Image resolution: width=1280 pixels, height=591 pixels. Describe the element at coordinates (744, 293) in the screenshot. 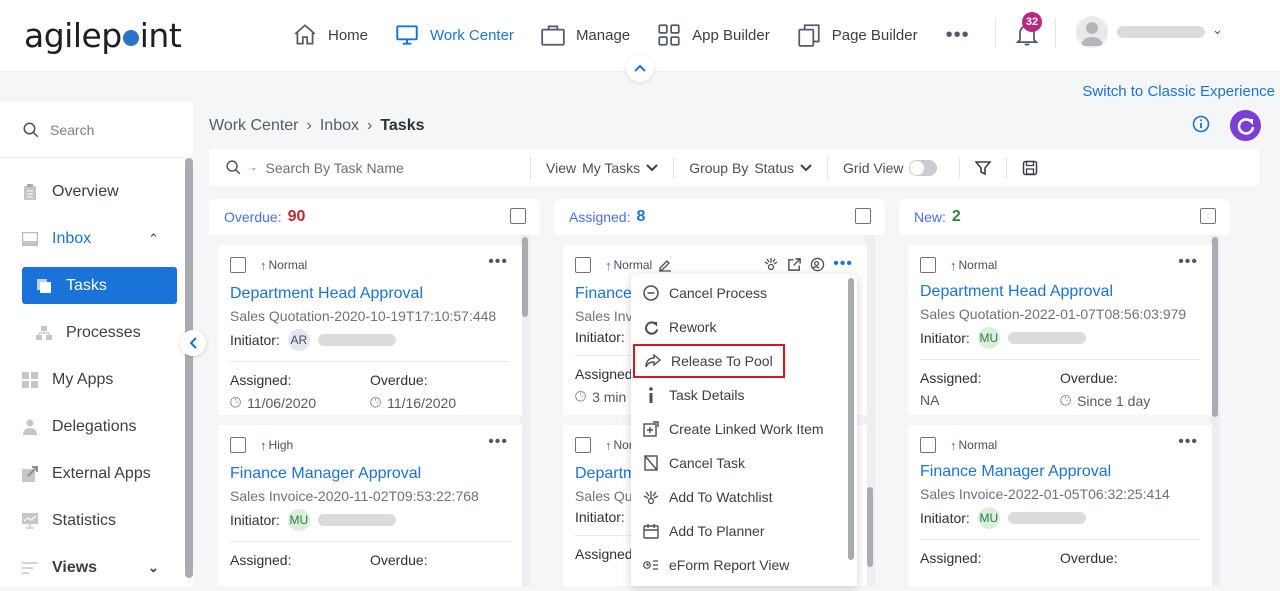

I see `menu-item-cancel-process: Cancel Process` at that location.